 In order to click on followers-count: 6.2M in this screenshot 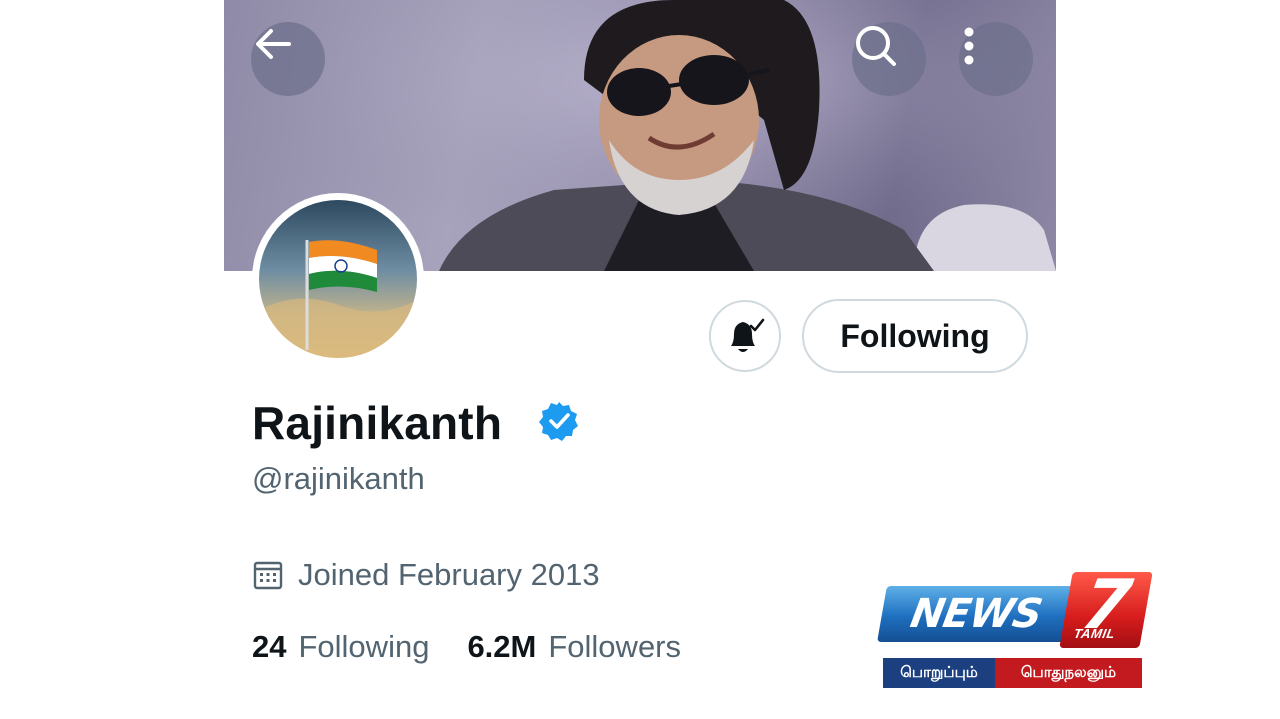, I will do `click(502, 646)`.